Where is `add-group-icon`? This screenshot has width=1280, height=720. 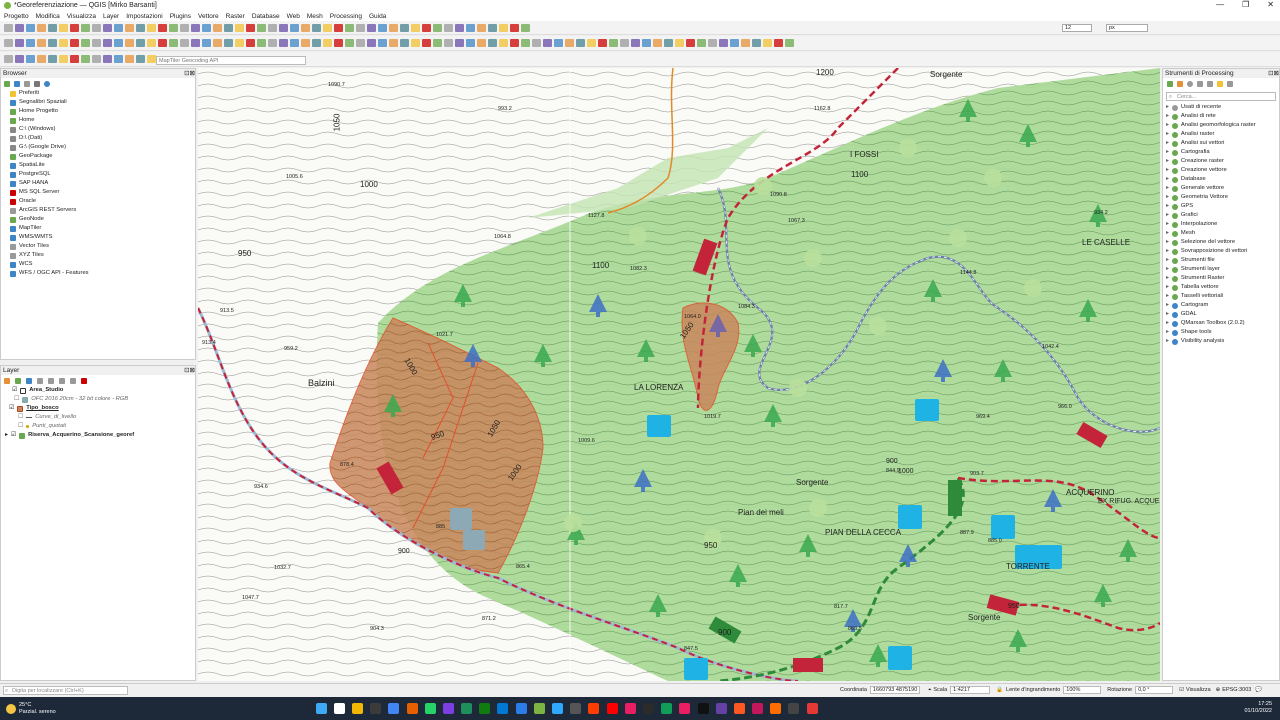 add-group-icon is located at coordinates (18, 380).